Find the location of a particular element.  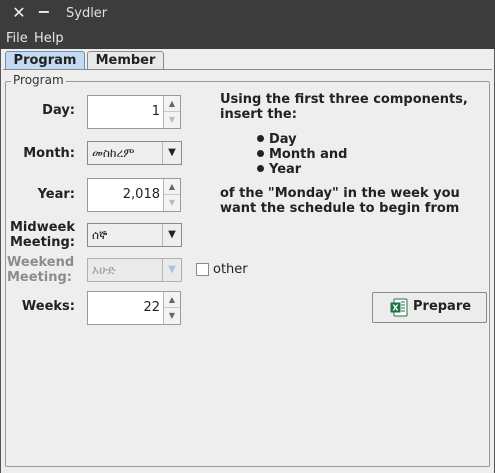

other-label: other is located at coordinates (230, 269).